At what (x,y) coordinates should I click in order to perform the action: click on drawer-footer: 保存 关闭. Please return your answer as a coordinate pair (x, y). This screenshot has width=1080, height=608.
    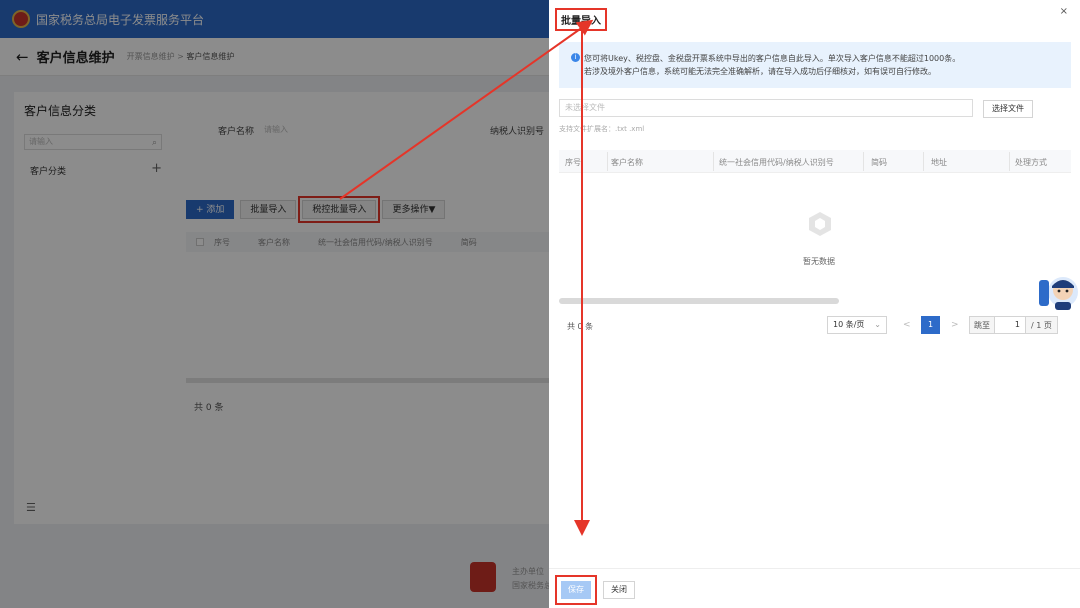
    Looking at the image, I should click on (814, 588).